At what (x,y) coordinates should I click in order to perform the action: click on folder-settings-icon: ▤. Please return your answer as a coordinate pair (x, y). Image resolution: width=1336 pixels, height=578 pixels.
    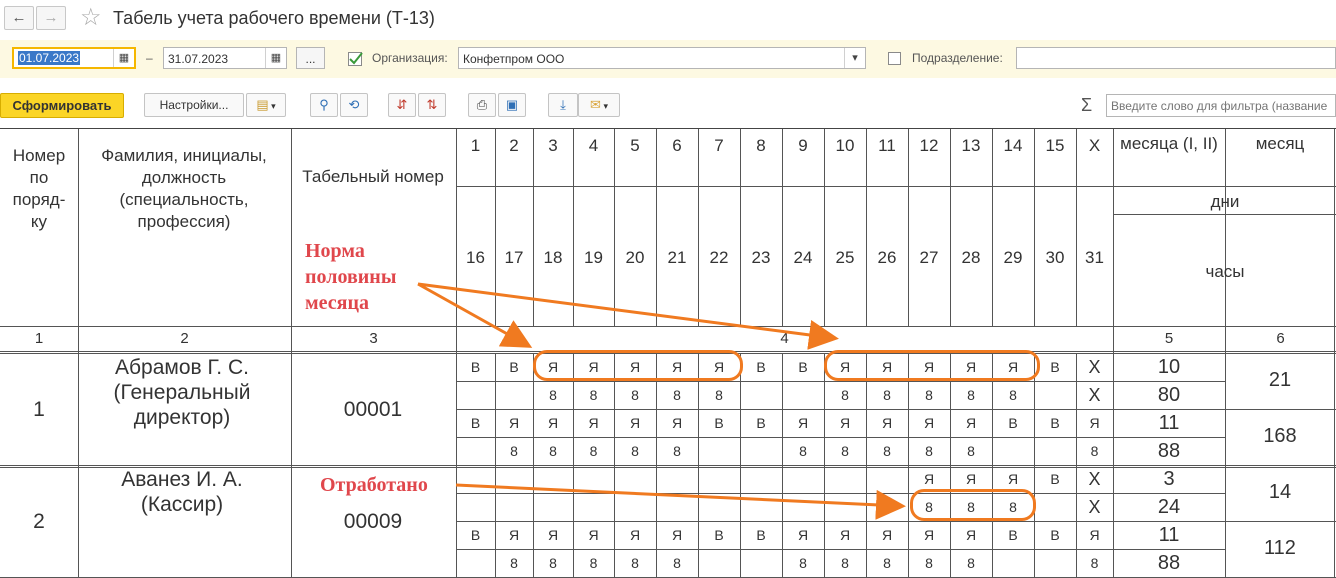
    Looking at the image, I should click on (262, 104).